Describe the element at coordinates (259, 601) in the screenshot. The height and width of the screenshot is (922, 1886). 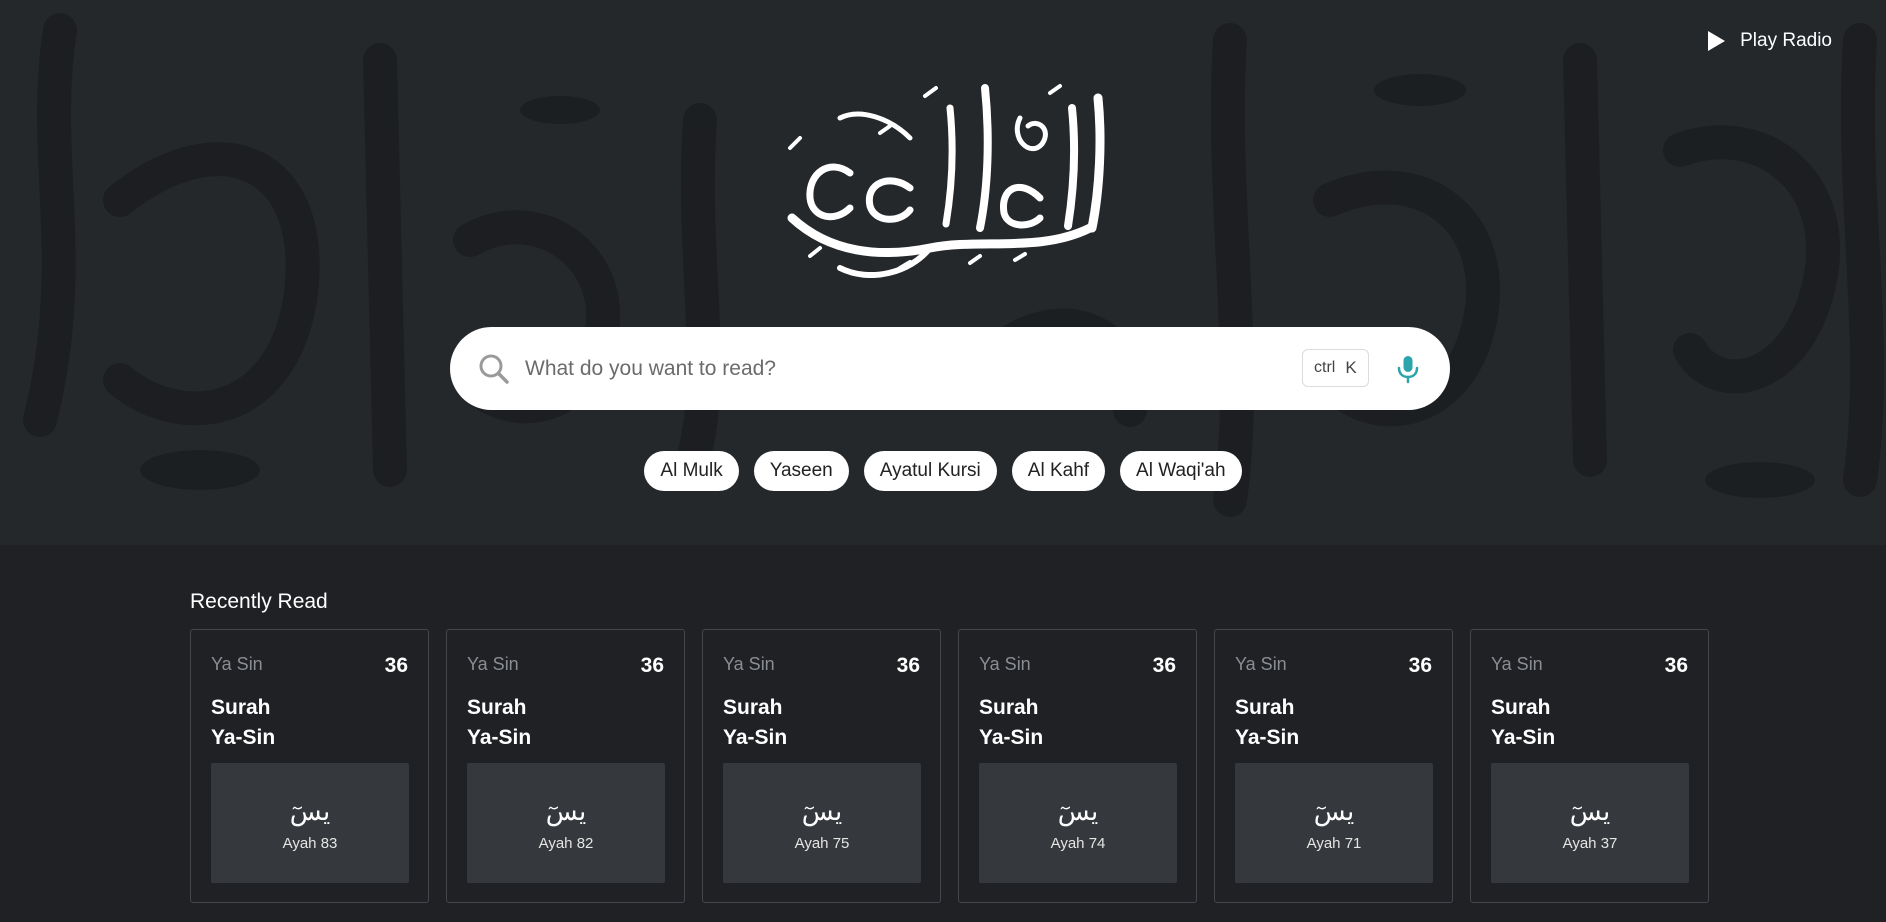
I see `recently-read-heading: Recently Read` at that location.